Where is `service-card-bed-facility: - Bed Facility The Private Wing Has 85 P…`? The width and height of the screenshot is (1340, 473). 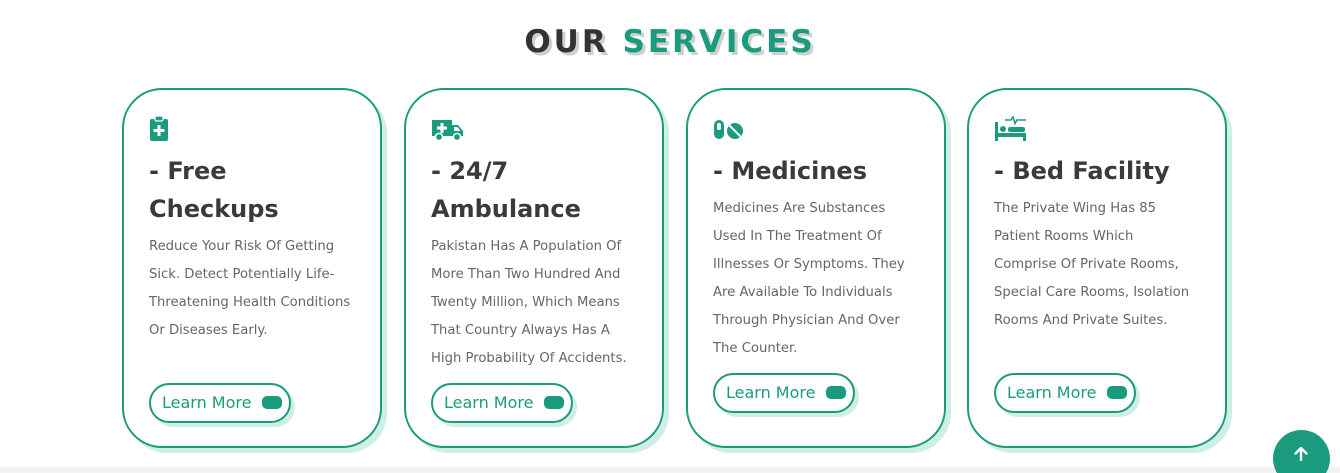
service-card-bed-facility: - Bed Facility The Private Wing Has 85 P… is located at coordinates (1097, 268).